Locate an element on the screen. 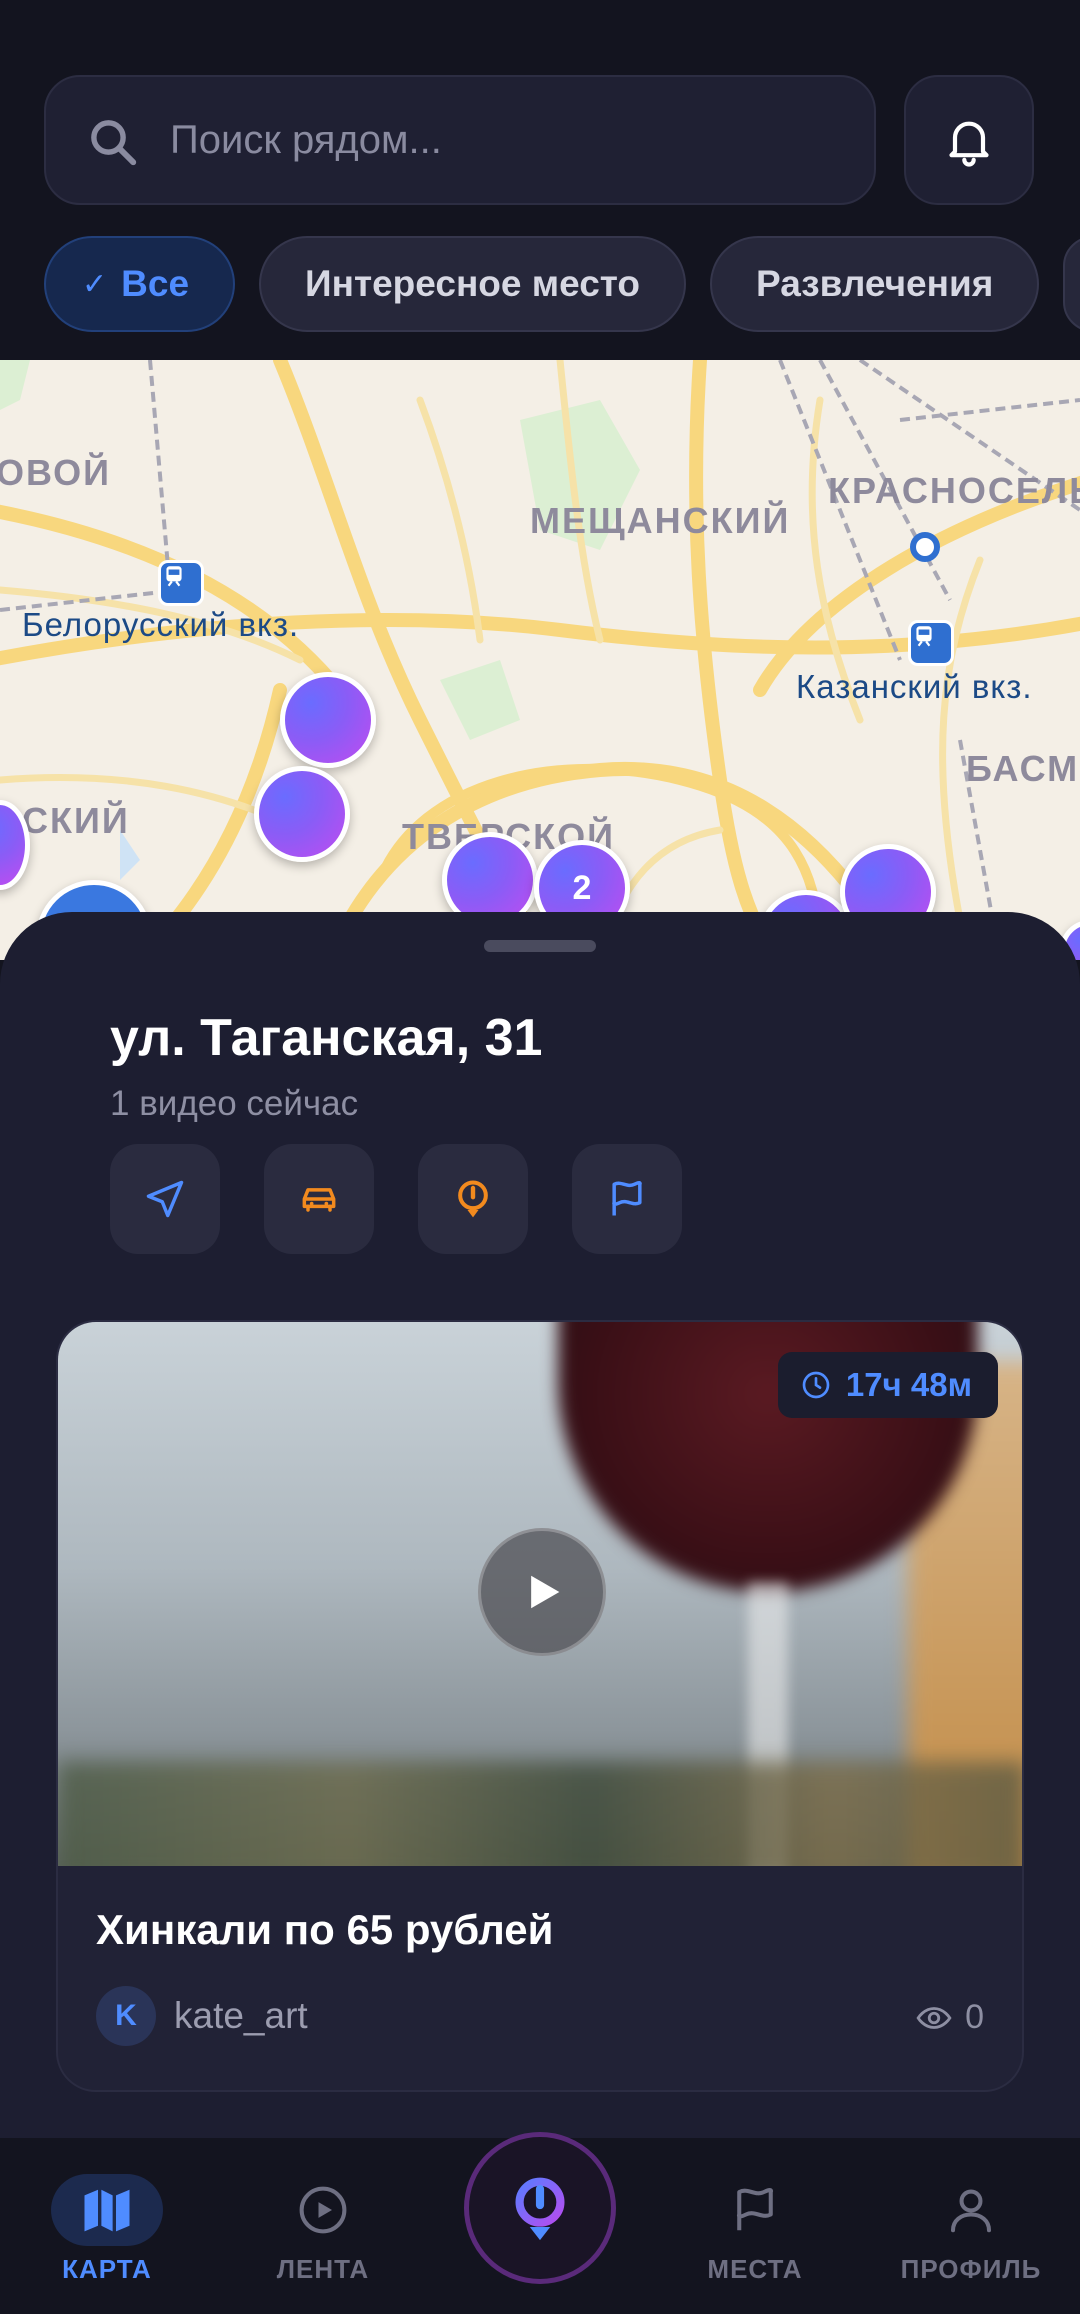  view-count-value: 0 is located at coordinates (974, 2017).